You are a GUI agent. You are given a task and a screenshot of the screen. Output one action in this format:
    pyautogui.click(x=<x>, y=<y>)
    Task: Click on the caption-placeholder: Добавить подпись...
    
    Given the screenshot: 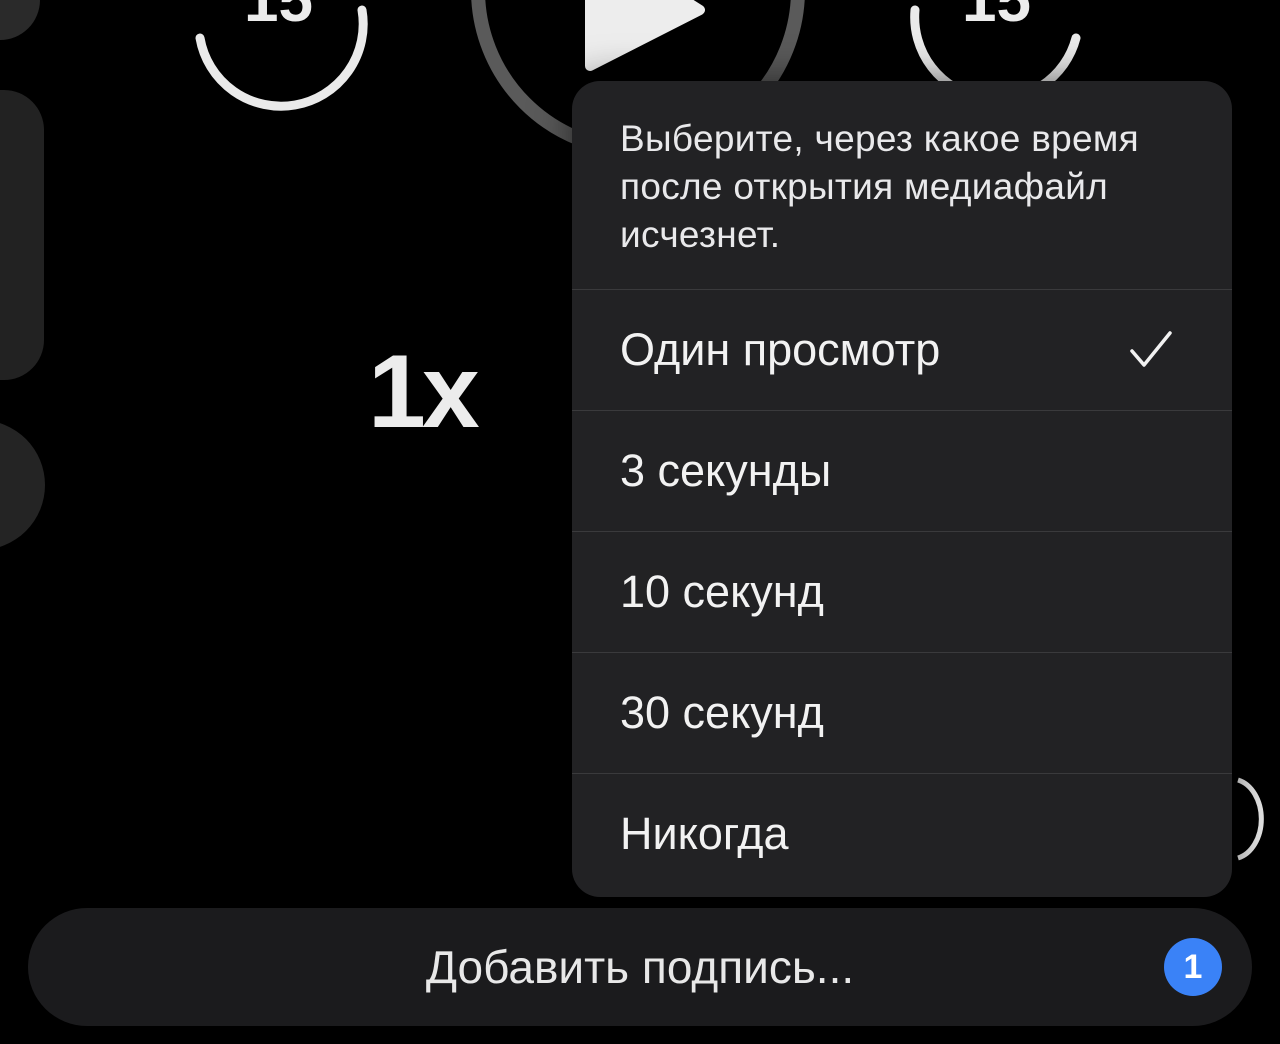 What is the action you would take?
    pyautogui.click(x=640, y=967)
    